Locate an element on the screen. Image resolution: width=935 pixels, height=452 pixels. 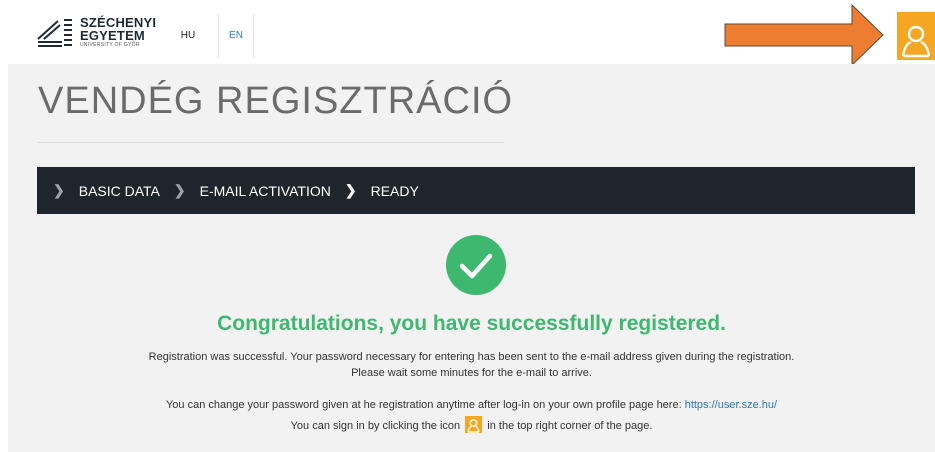
logo-mark-icon is located at coordinates (54, 33).